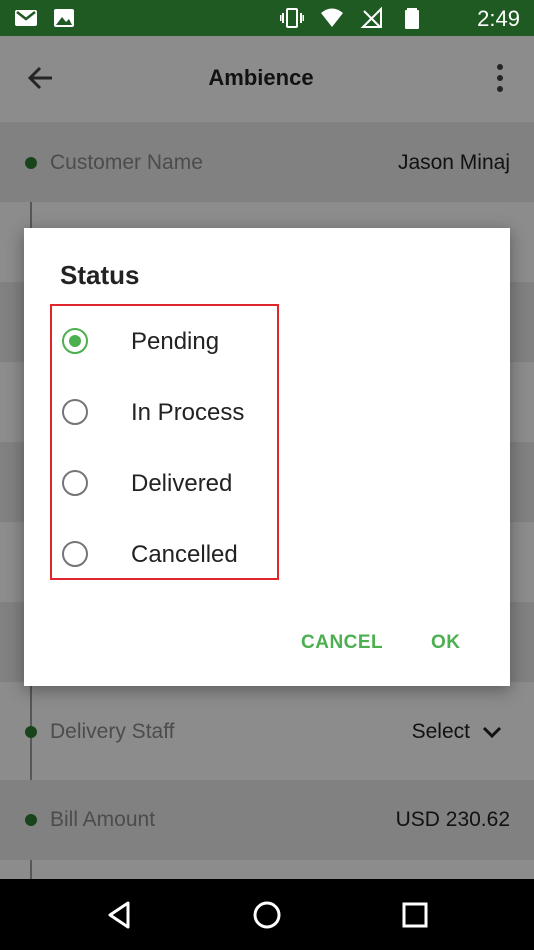 The width and height of the screenshot is (534, 950). Describe the element at coordinates (182, 483) in the screenshot. I see `option-label: Delivered` at that location.